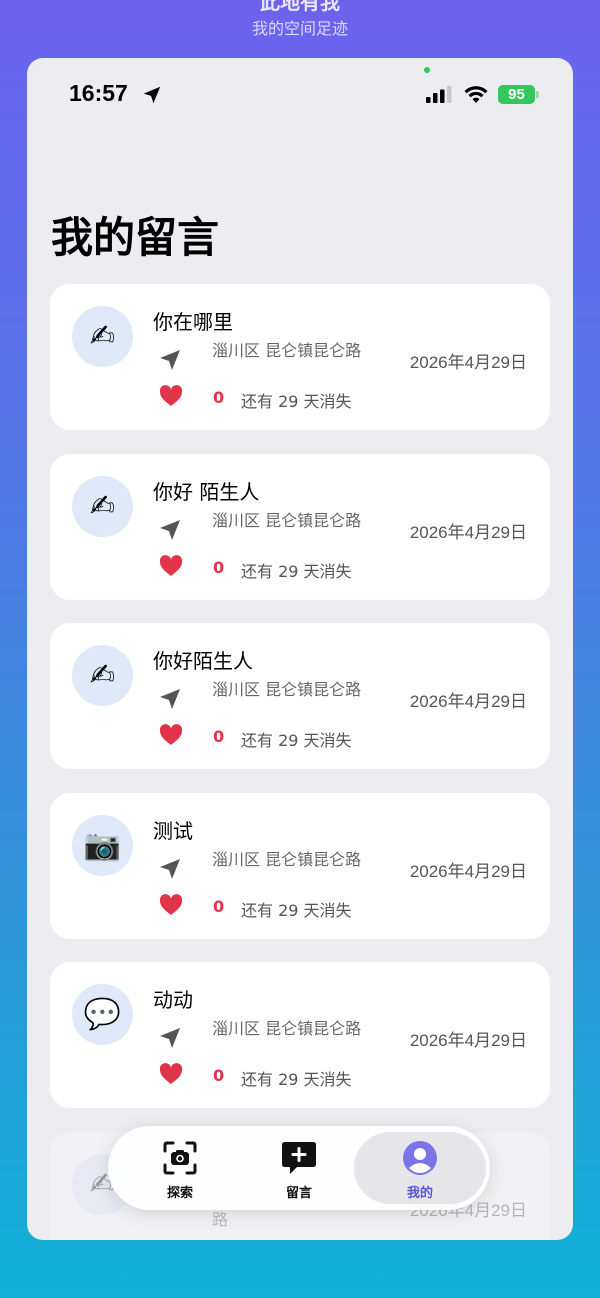  Describe the element at coordinates (173, 1000) in the screenshot. I see `message-title: 动动` at that location.